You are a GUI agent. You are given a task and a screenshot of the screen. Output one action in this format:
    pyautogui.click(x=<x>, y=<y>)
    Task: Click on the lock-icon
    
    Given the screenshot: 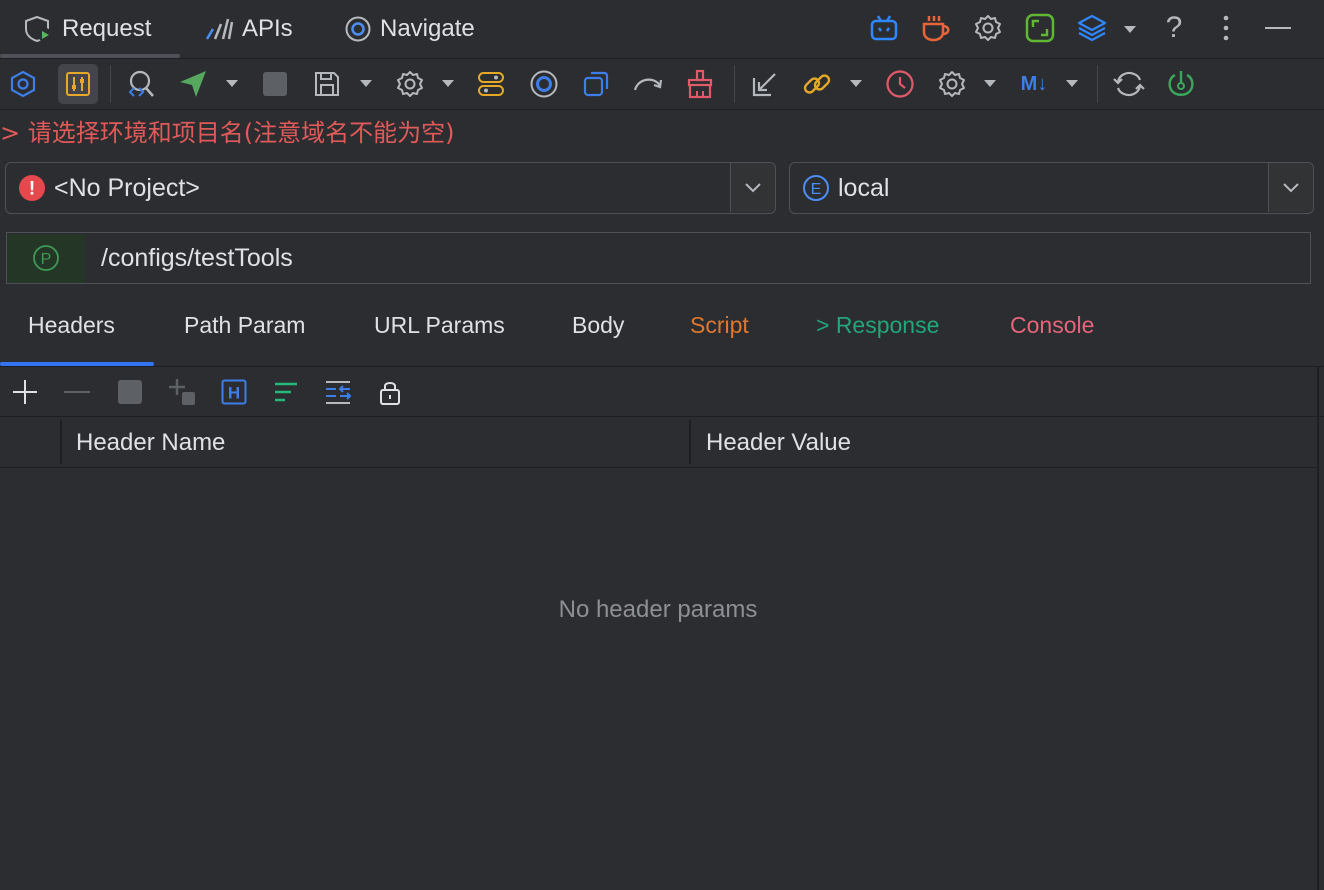 What is the action you would take?
    pyautogui.click(x=390, y=392)
    